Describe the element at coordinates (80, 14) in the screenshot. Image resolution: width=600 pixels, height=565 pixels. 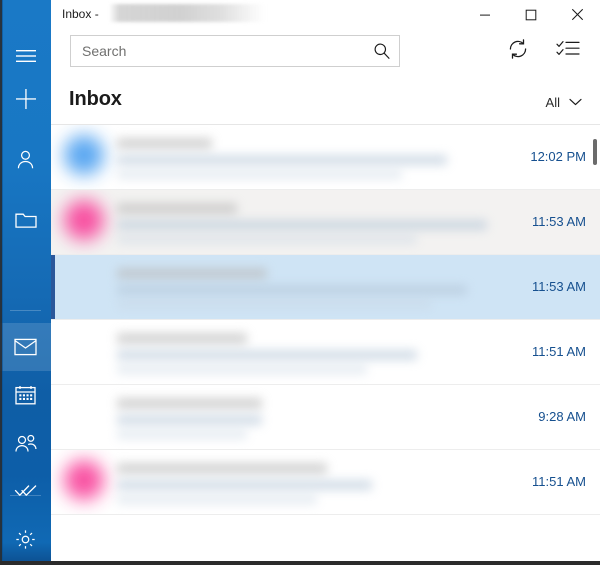
I see `window-title: Inbox -` at that location.